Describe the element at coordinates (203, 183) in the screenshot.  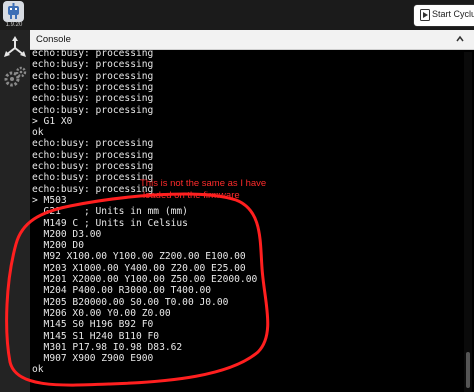
I see `annotation-line-1: This is not the same as I have` at that location.